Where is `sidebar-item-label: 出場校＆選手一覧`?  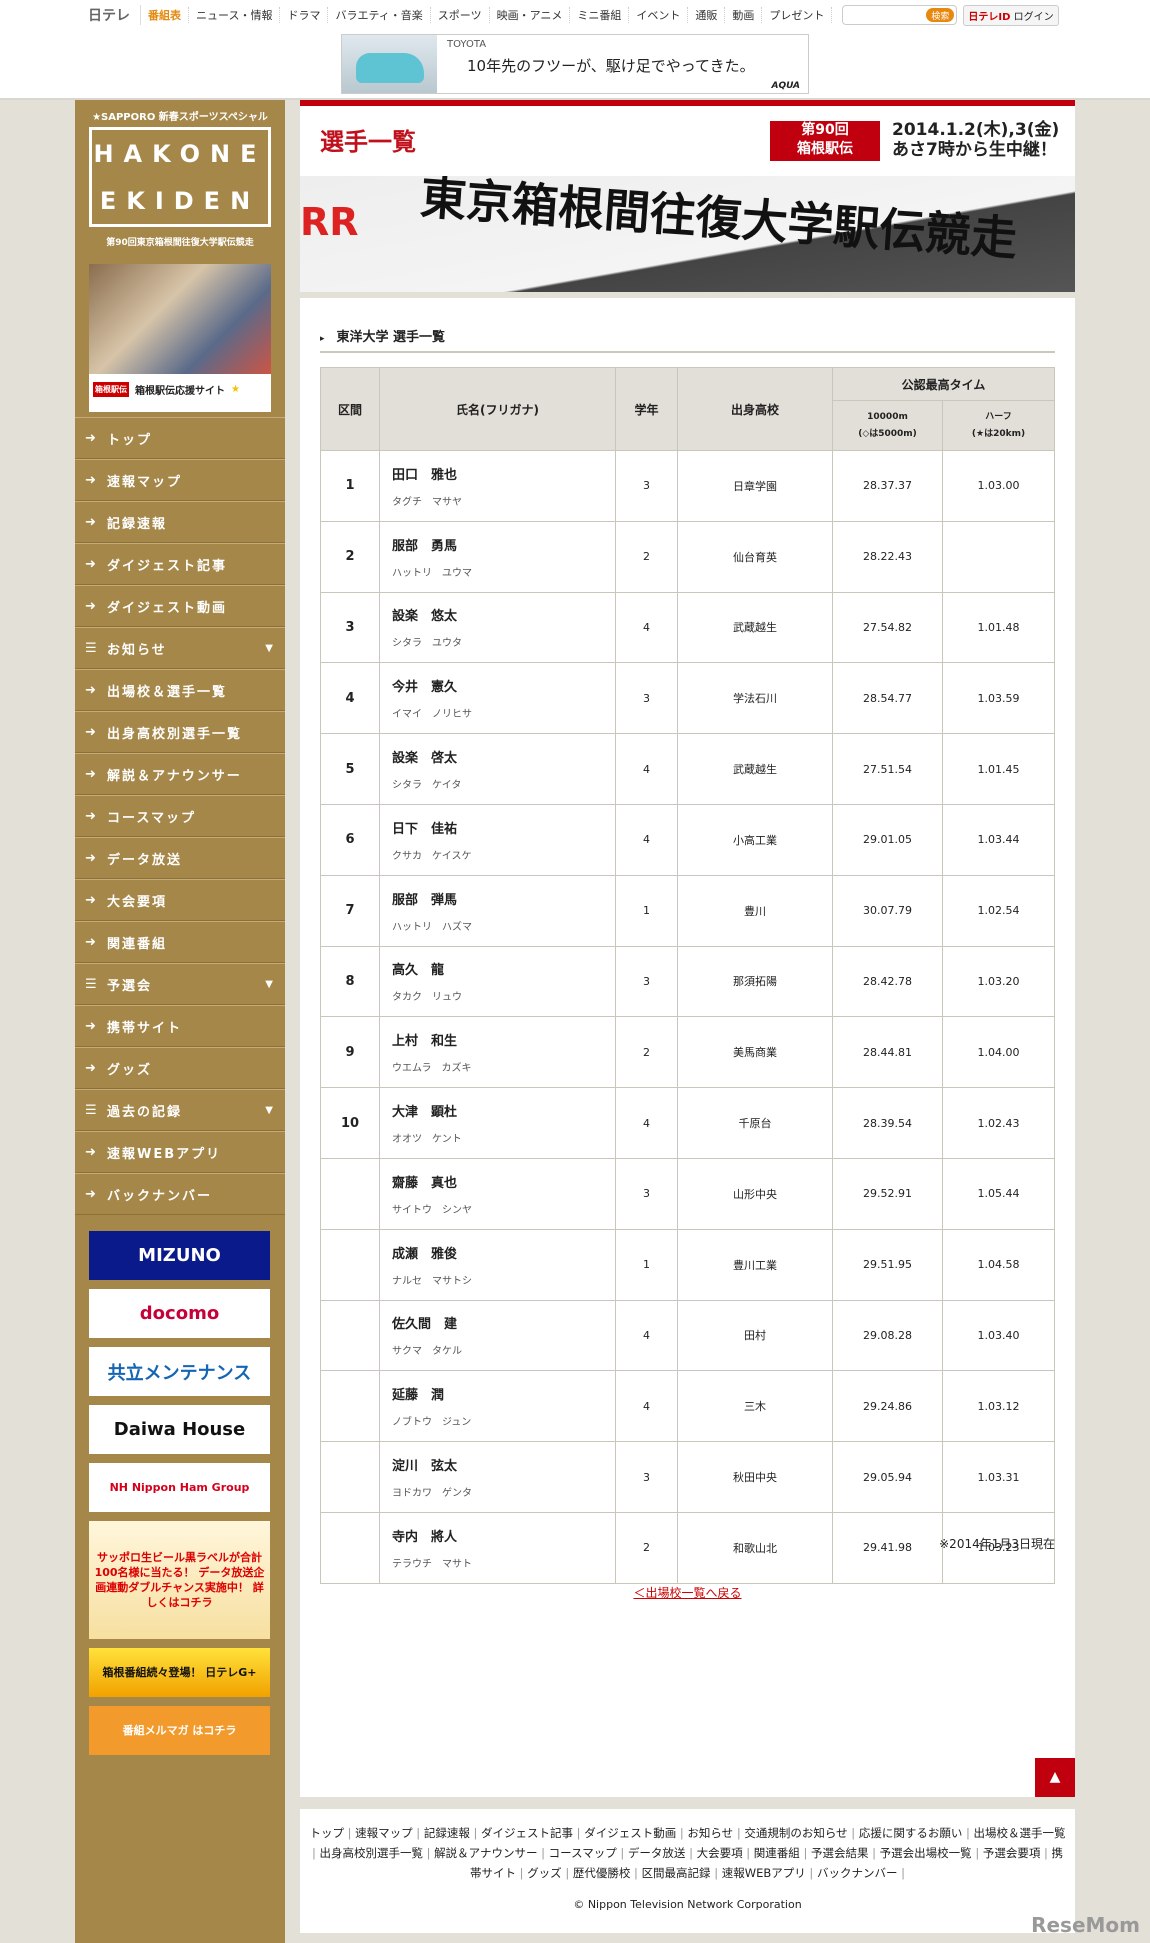 sidebar-item-label: 出場校＆選手一覧 is located at coordinates (167, 692).